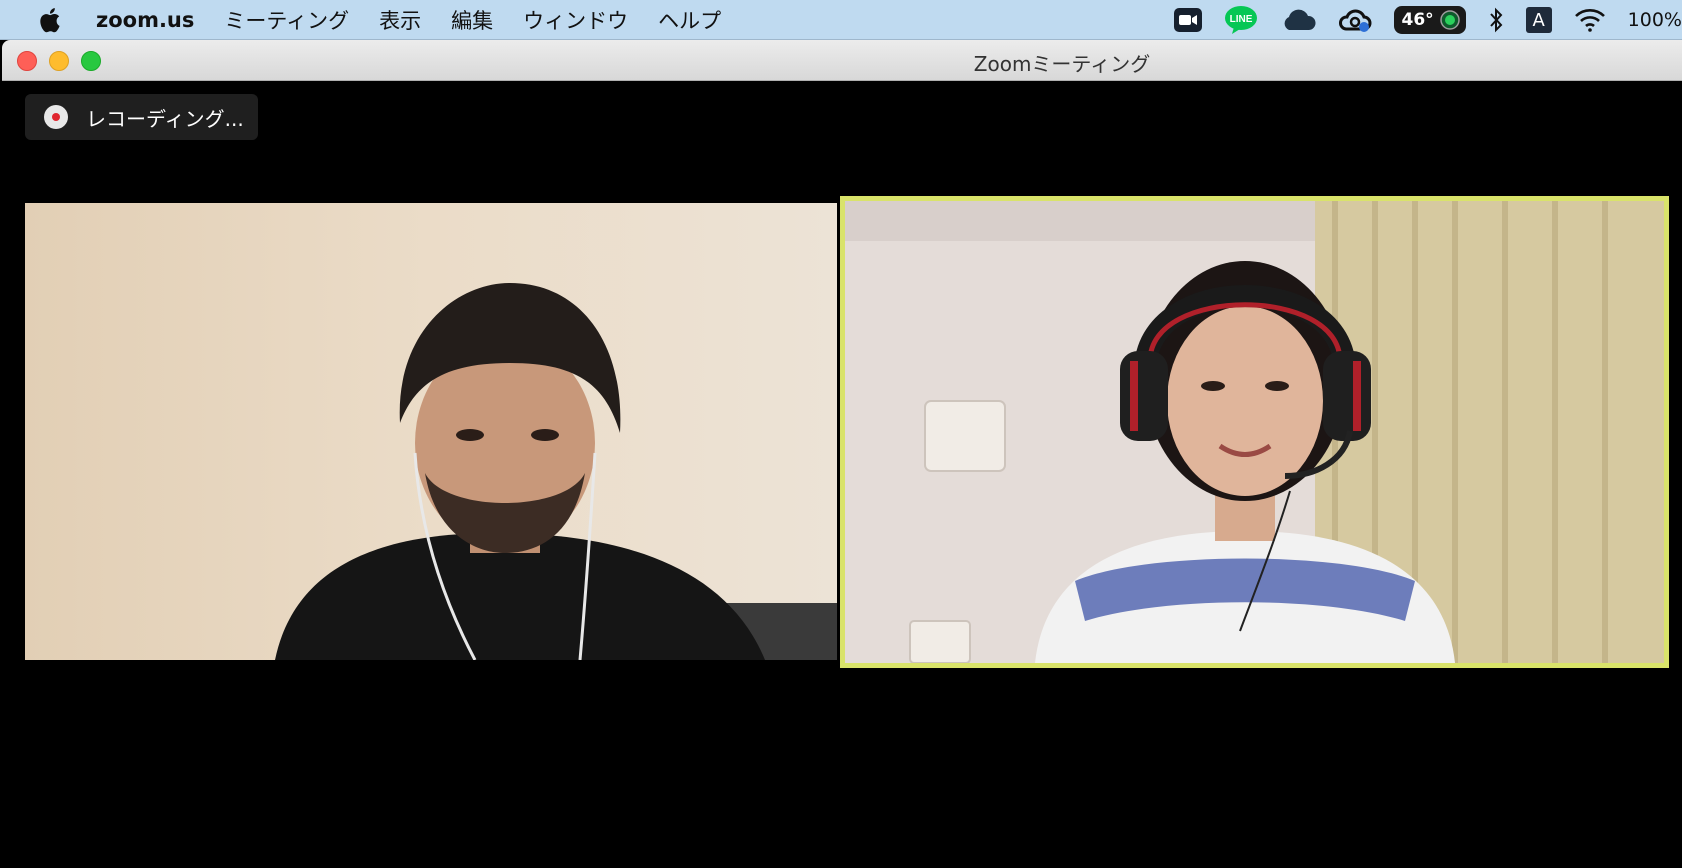 This screenshot has width=1682, height=868. What do you see at coordinates (472, 20) in the screenshot?
I see `menu-edit: 編集` at bounding box center [472, 20].